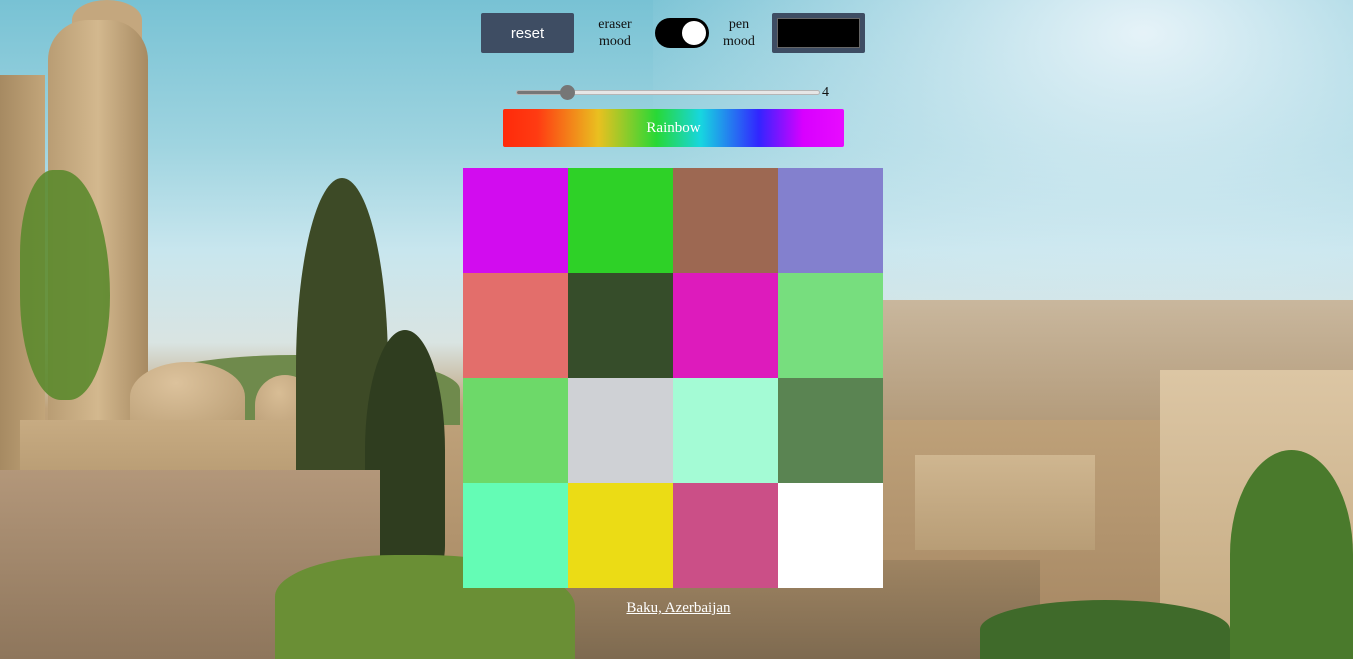 This screenshot has width=1353, height=659. Describe the element at coordinates (825, 92) in the screenshot. I see `brush-size-value: 4` at that location.